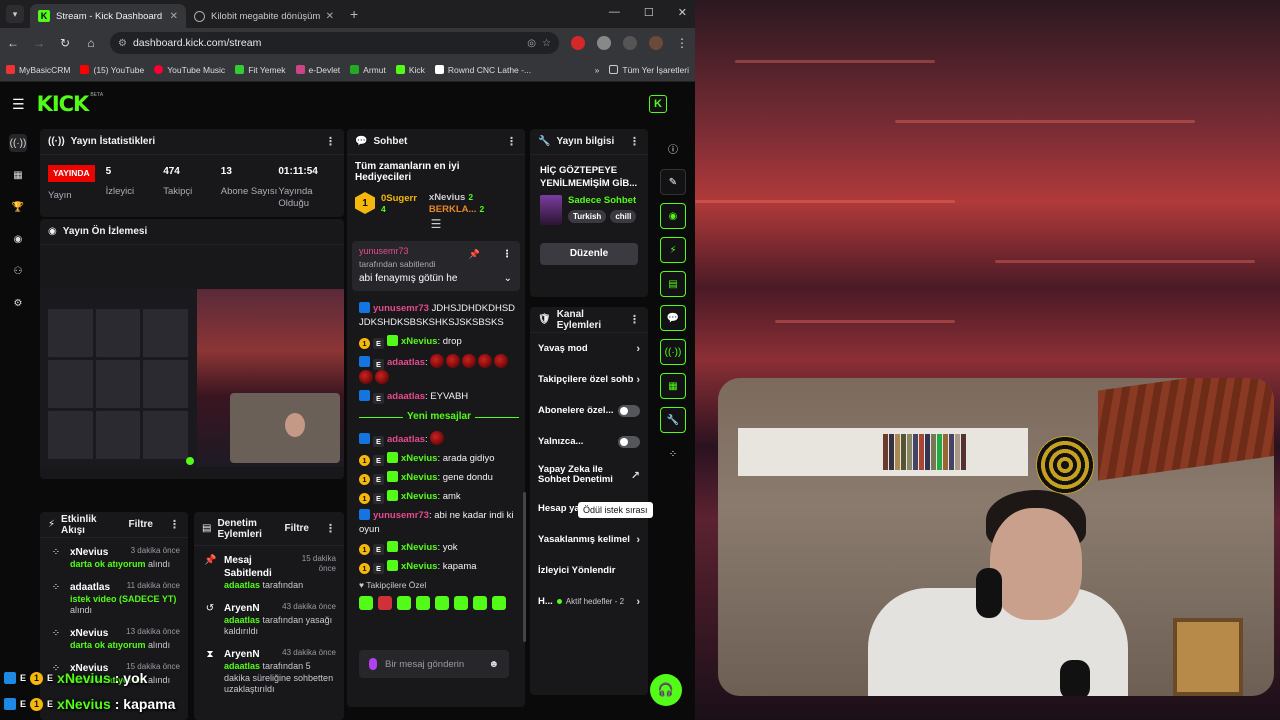 The height and width of the screenshot is (720, 1280). I want to click on site-info-icon: ⚙, so click(122, 43).